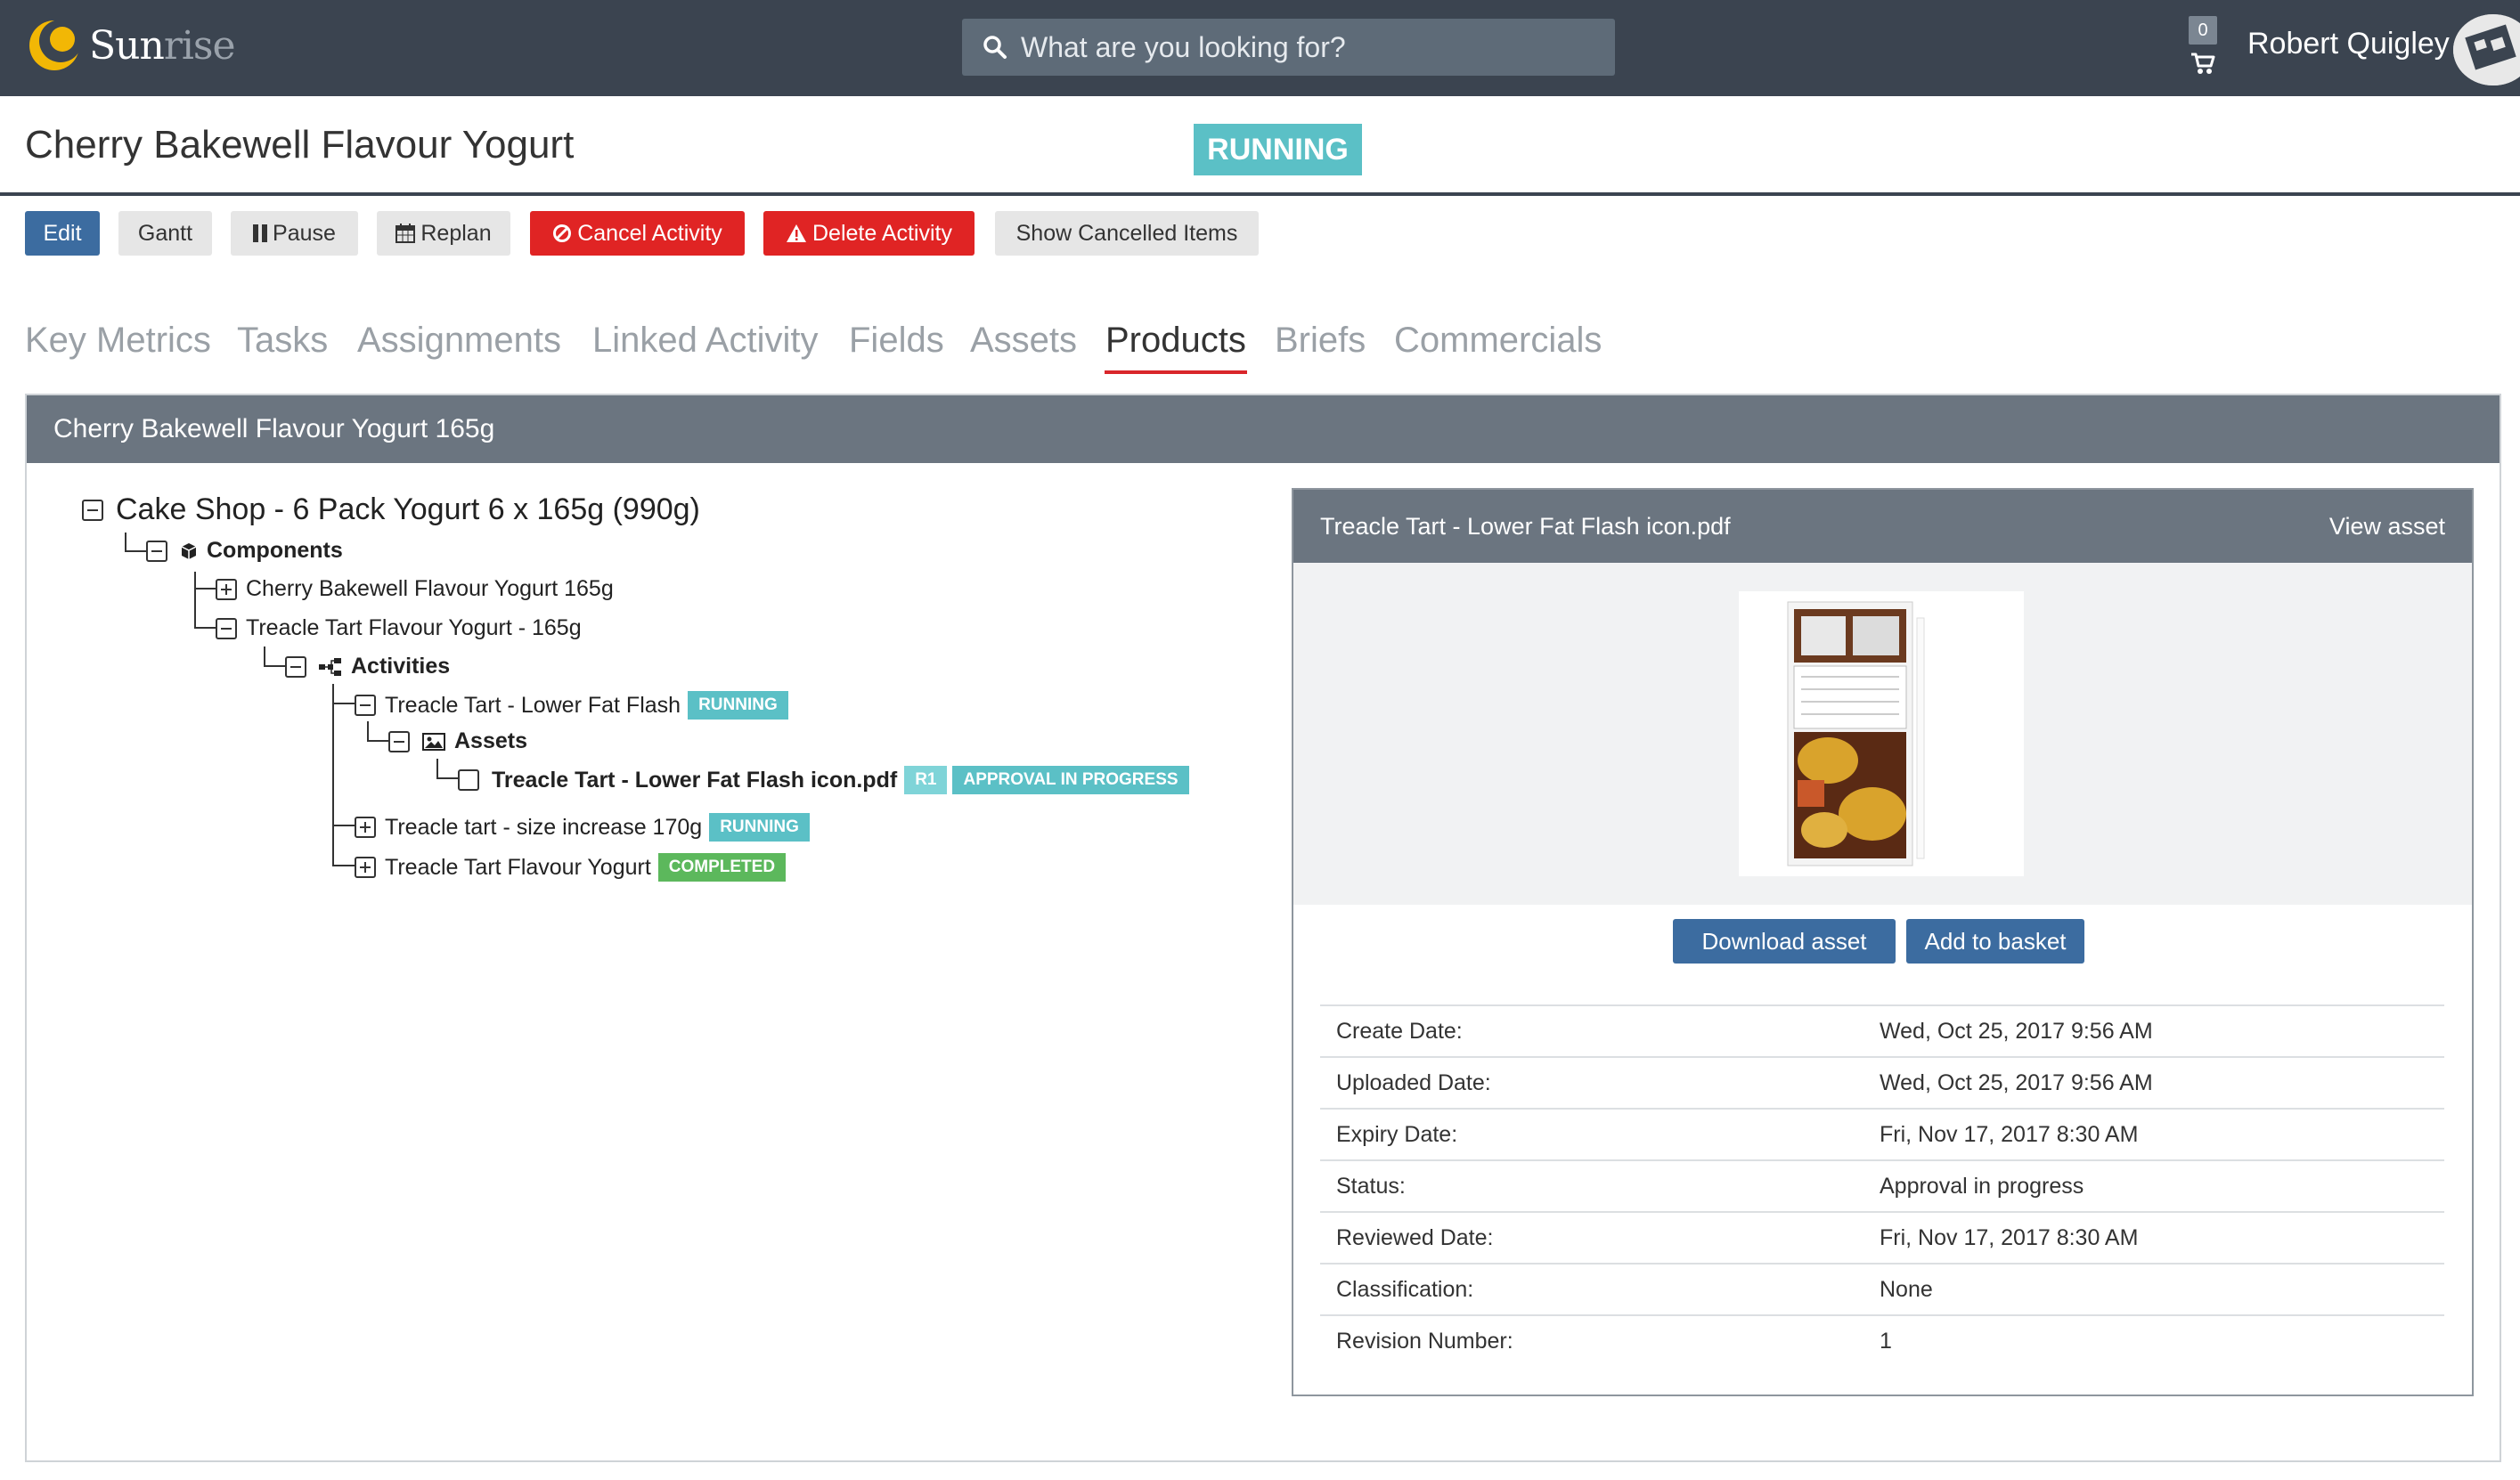 The image size is (2520, 1480). I want to click on download-asset-label: Download asset, so click(1784, 941).